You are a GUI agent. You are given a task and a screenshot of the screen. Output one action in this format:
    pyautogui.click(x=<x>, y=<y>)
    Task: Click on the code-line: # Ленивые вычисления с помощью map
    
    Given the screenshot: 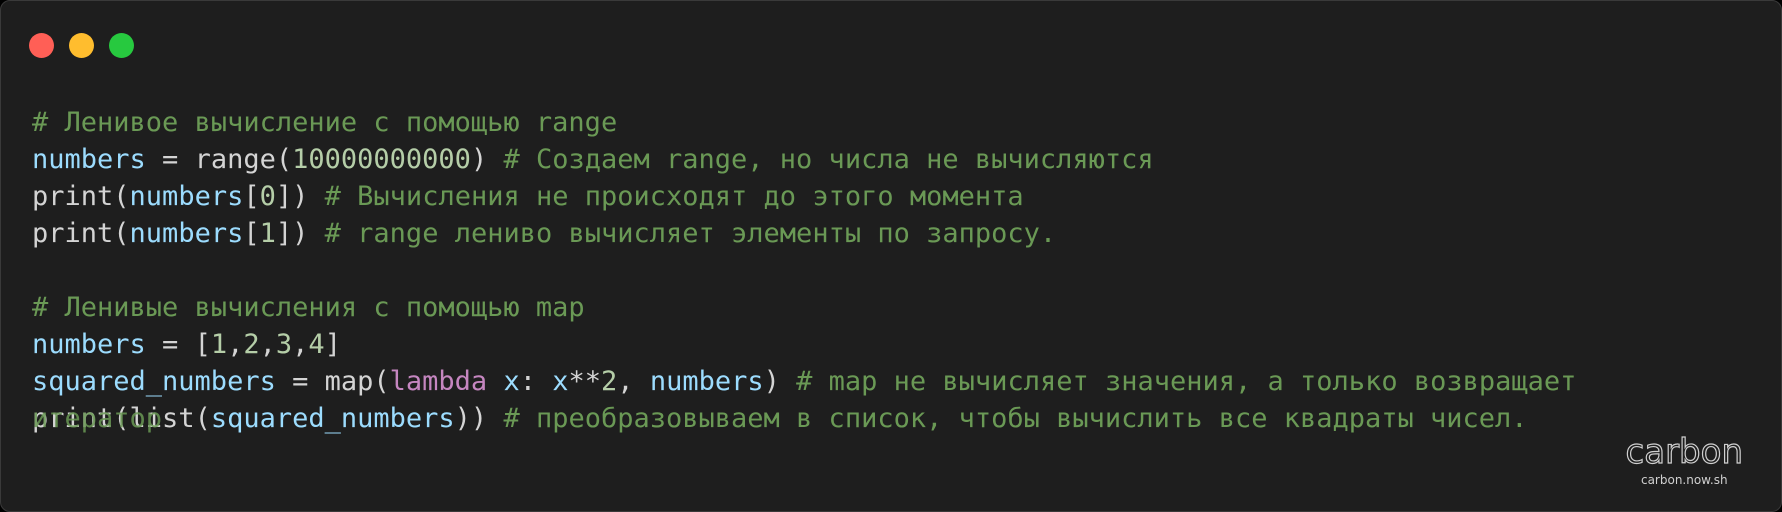 What is the action you would take?
    pyautogui.click(x=804, y=307)
    